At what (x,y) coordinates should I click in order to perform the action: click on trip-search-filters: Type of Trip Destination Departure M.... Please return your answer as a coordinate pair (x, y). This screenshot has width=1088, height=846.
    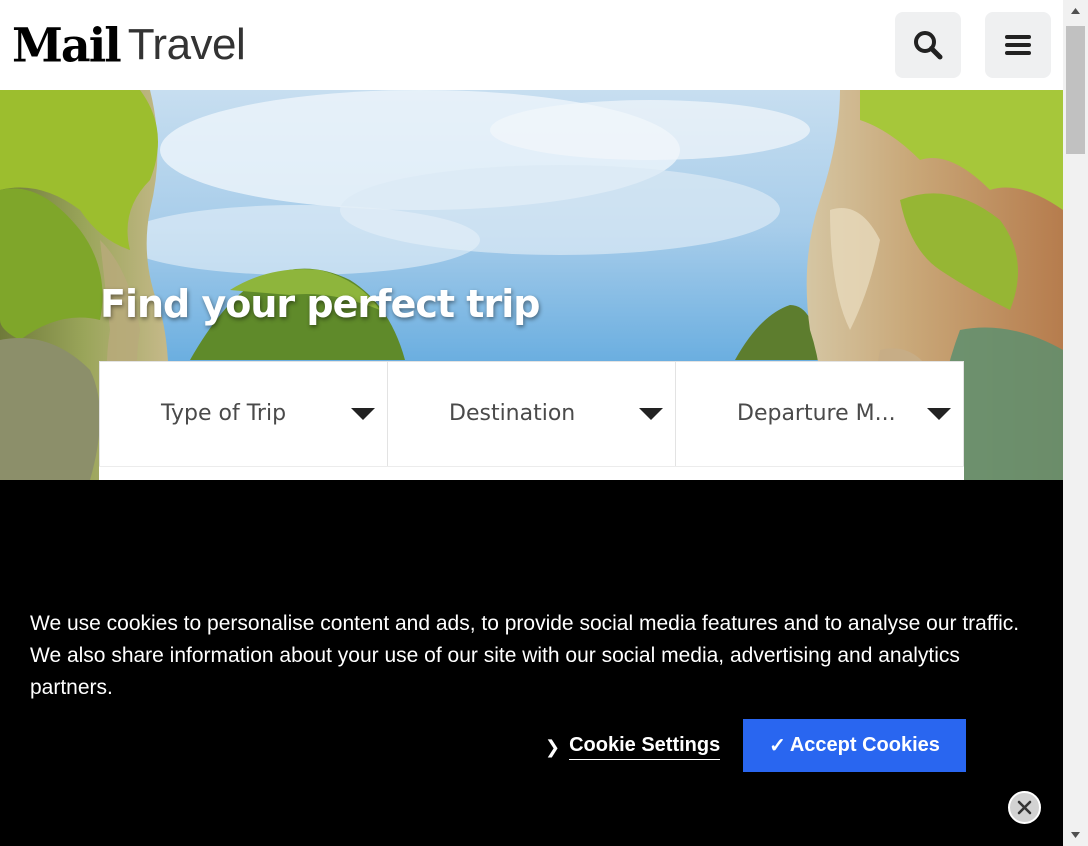
    Looking at the image, I should click on (531, 414).